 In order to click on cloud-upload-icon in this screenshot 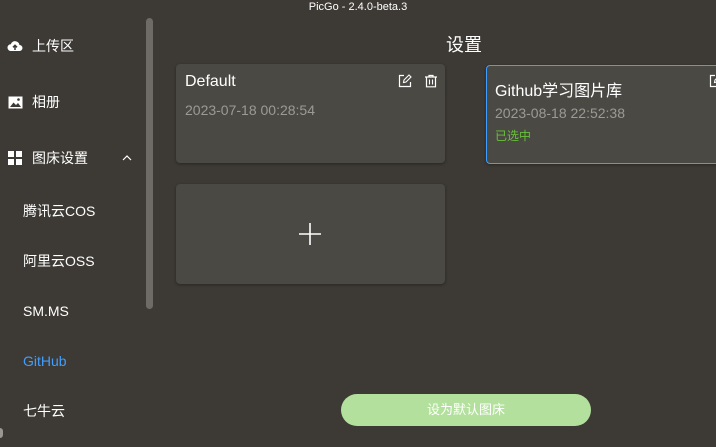, I will do `click(15, 46)`.